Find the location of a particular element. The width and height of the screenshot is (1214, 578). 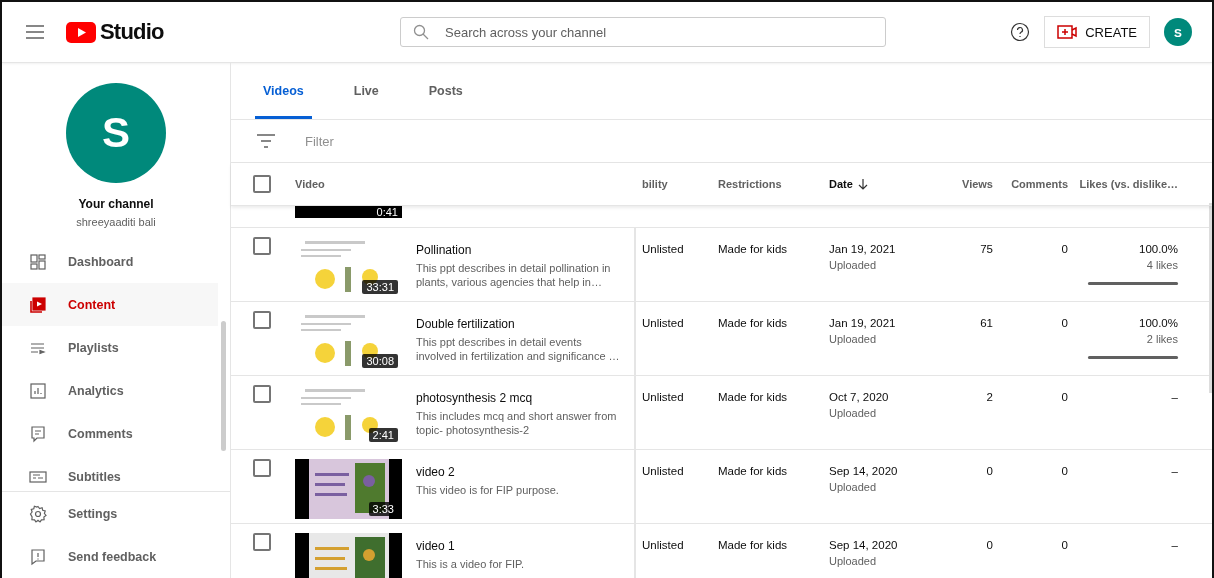

views-cell-text: 75 is located at coordinates (986, 248).